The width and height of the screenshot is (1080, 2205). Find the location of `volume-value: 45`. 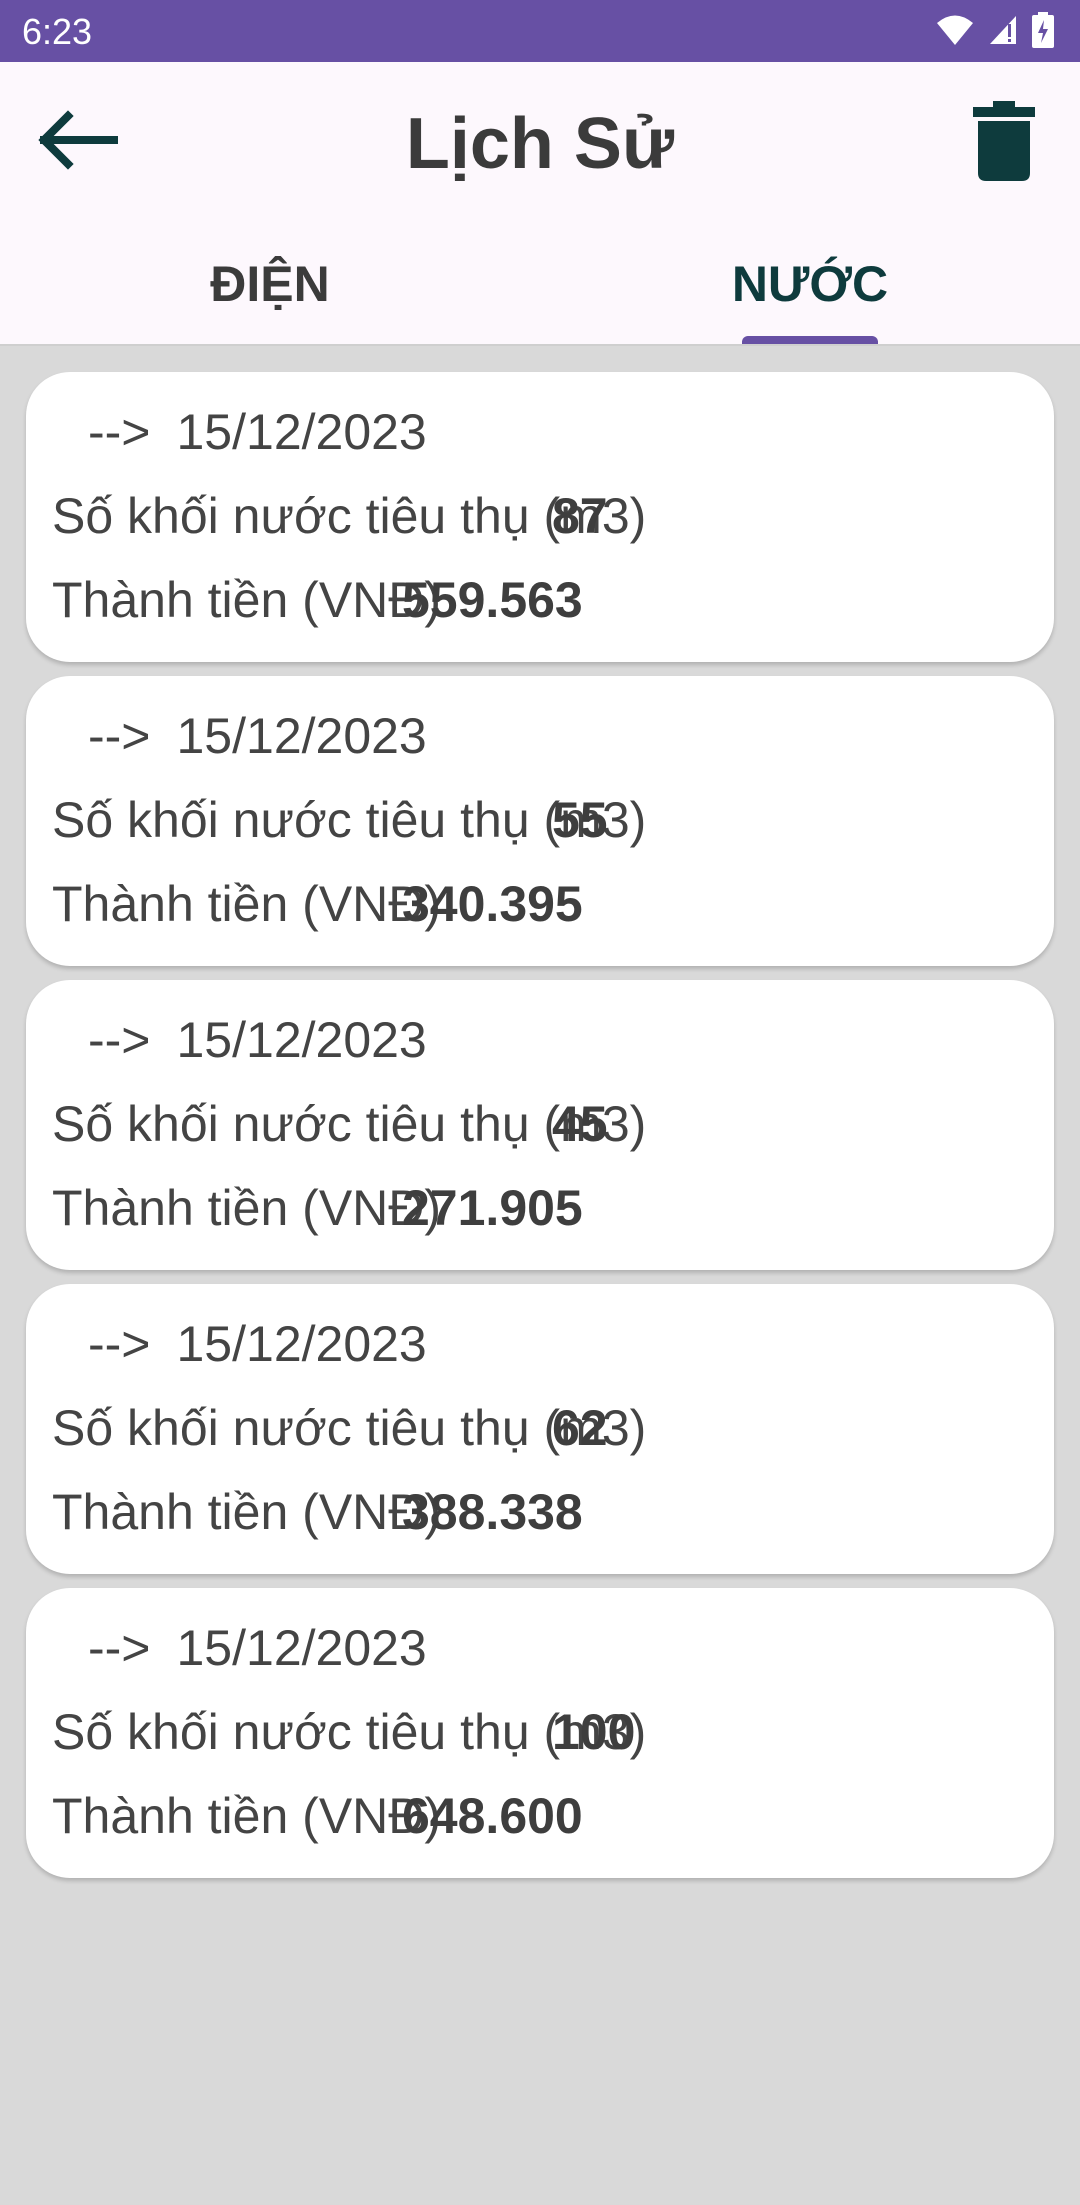

volume-value: 45 is located at coordinates (580, 1124).